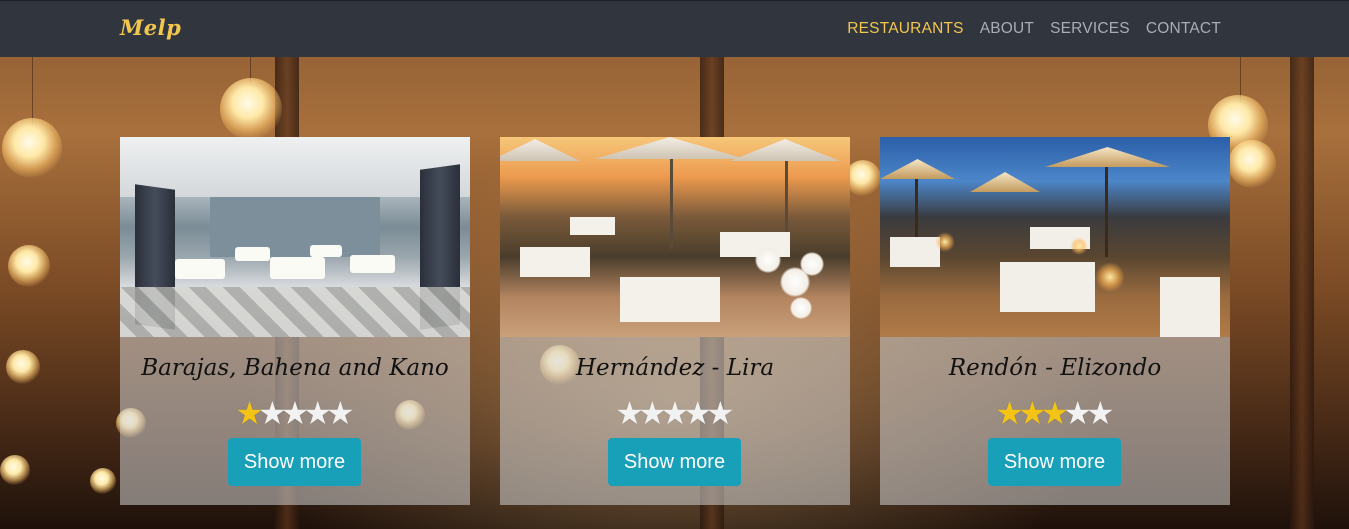 The width and height of the screenshot is (1349, 529). Describe the element at coordinates (295, 368) in the screenshot. I see `restaurant-name: Barajas, Bahena and Kano` at that location.